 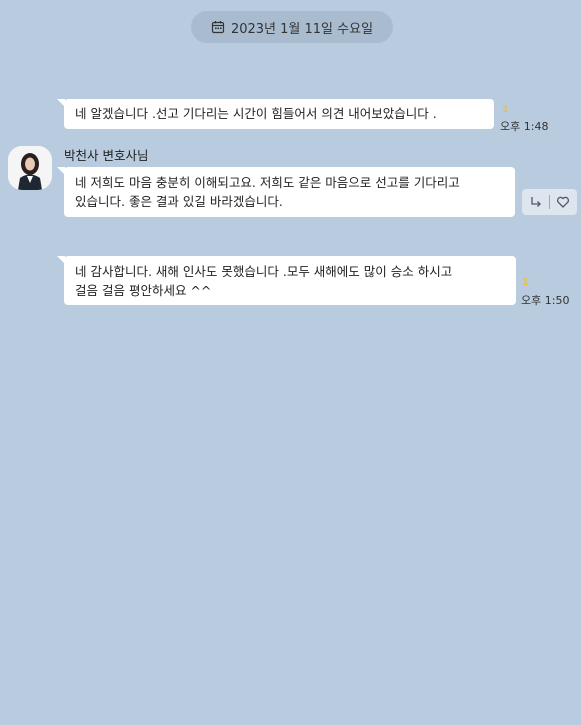 I want to click on message-time: 오후 1:50, so click(x=545, y=300).